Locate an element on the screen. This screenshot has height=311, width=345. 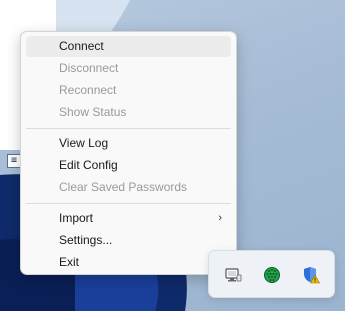
chevron-right-icon: › is located at coordinates (220, 218).